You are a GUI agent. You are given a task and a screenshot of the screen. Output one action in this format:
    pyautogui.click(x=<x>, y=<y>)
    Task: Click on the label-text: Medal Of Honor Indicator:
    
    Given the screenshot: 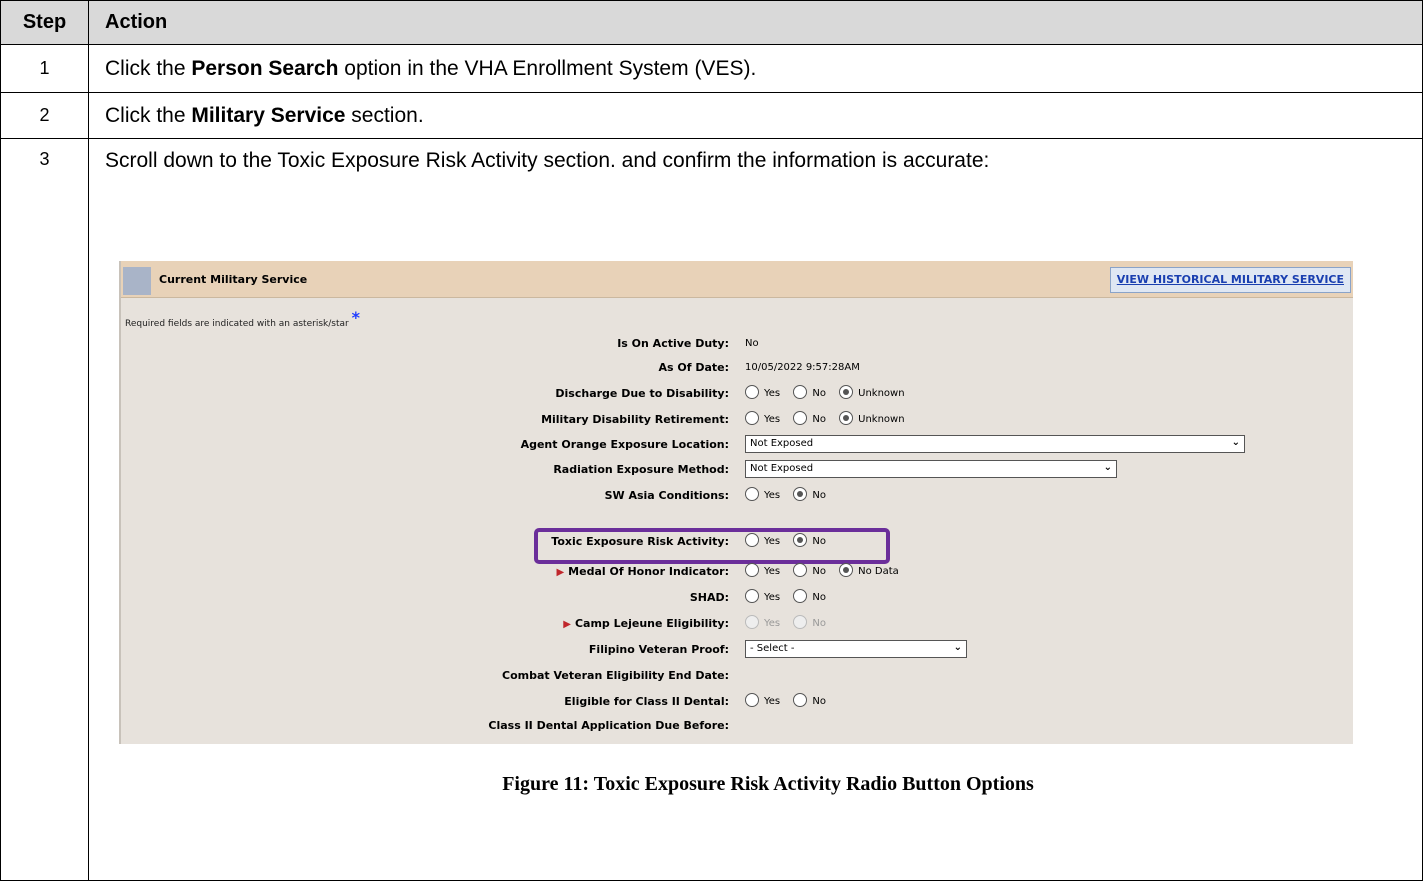 What is the action you would take?
    pyautogui.click(x=648, y=571)
    